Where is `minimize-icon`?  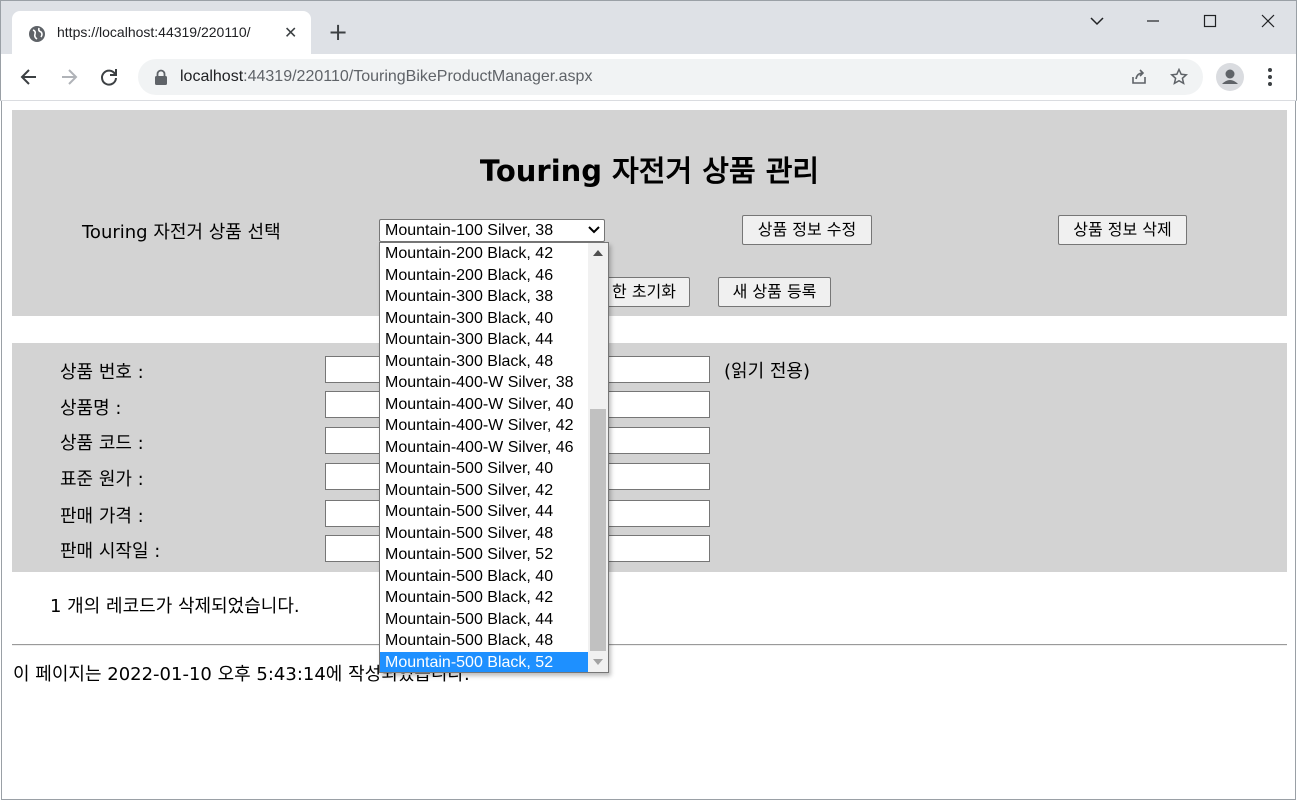
minimize-icon is located at coordinates (1153, 21).